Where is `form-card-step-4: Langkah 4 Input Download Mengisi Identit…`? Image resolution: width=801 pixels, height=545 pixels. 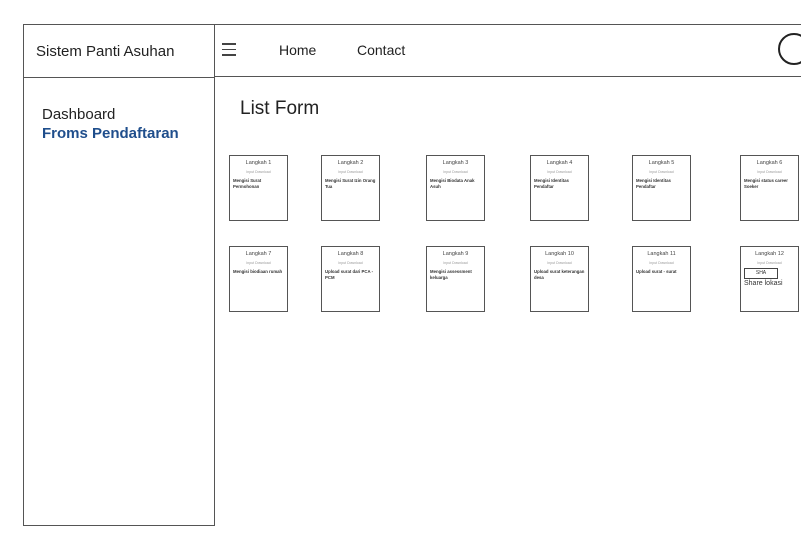 form-card-step-4: Langkah 4 Input Download Mengisi Identit… is located at coordinates (559, 188).